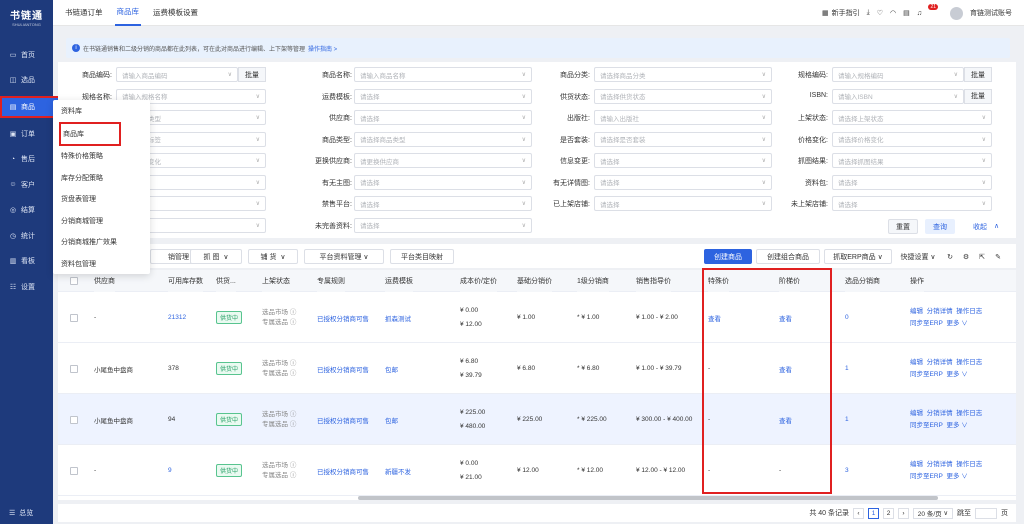  I want to click on collapse-button: 收起, so click(980, 226).